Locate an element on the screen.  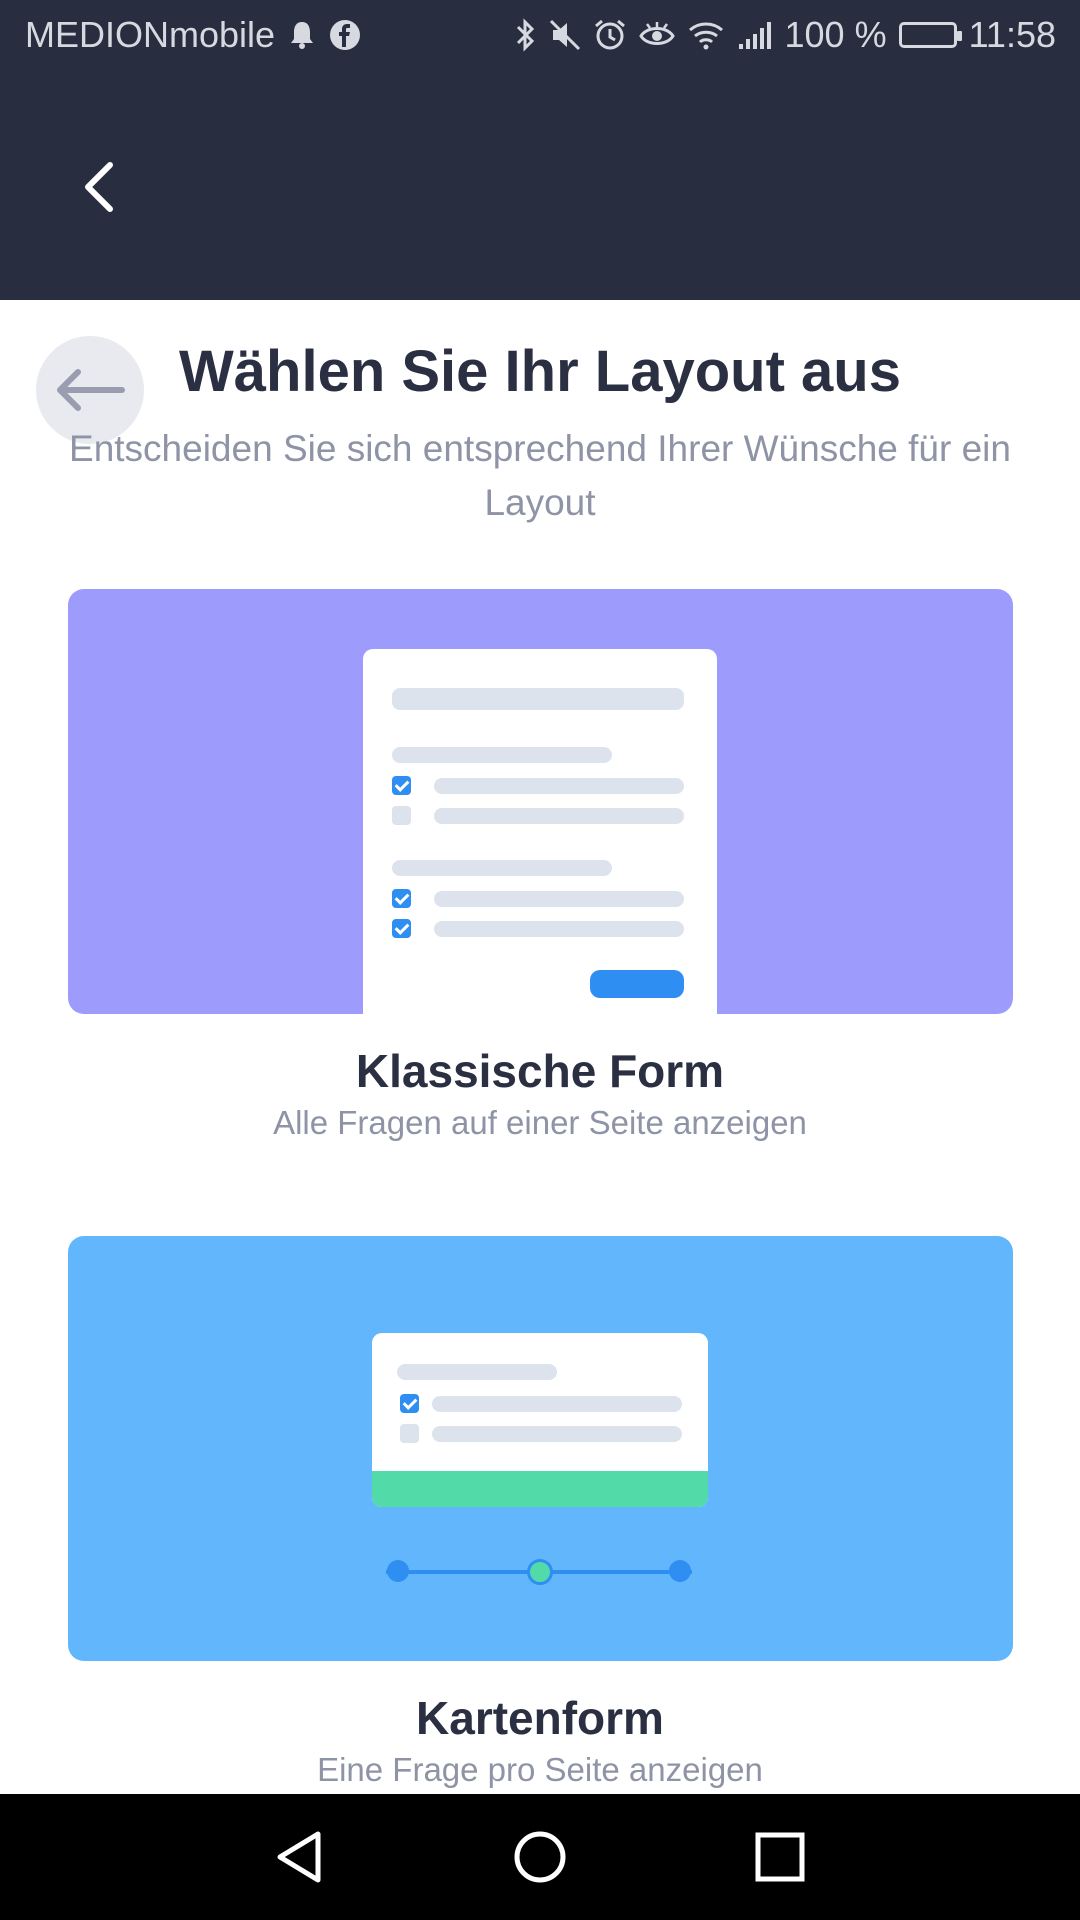
card-form-title: Kartenform is located at coordinates (540, 1718).